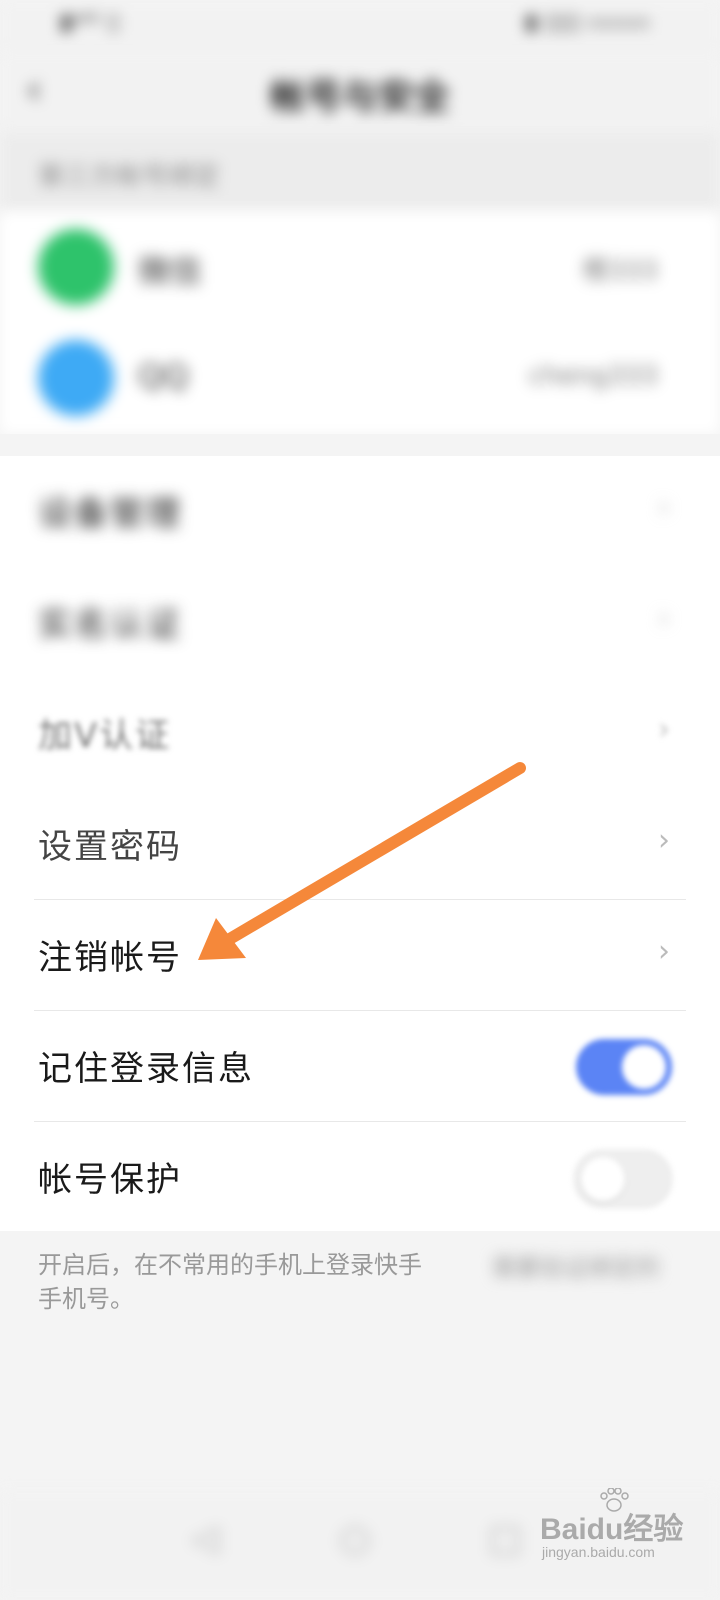 The width and height of the screenshot is (720, 1600). I want to click on list-item-label: 加V认证, so click(105, 736).